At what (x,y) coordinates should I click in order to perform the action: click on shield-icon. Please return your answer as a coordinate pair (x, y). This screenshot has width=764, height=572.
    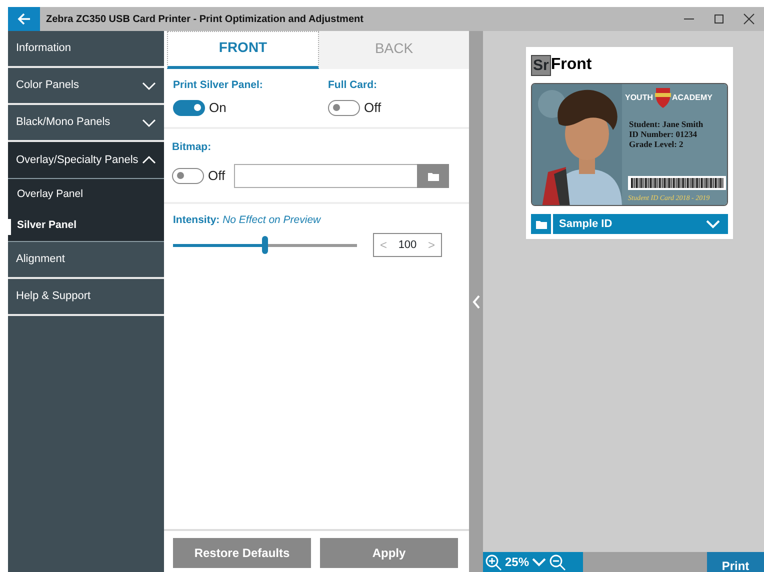
    Looking at the image, I should click on (663, 98).